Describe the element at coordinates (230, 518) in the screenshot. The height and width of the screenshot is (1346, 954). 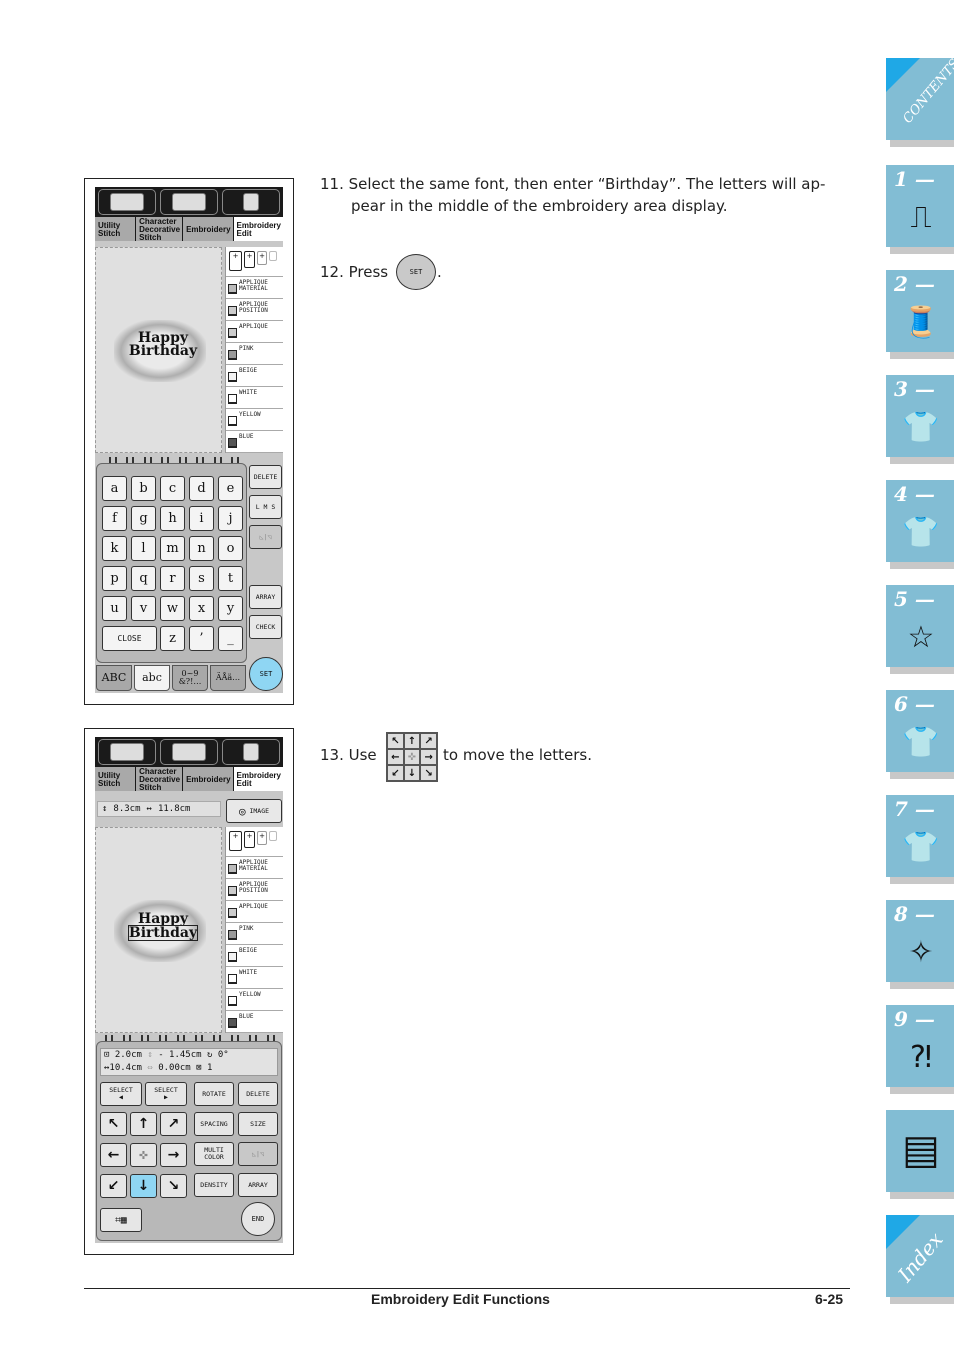
I see `key-j: j` at that location.